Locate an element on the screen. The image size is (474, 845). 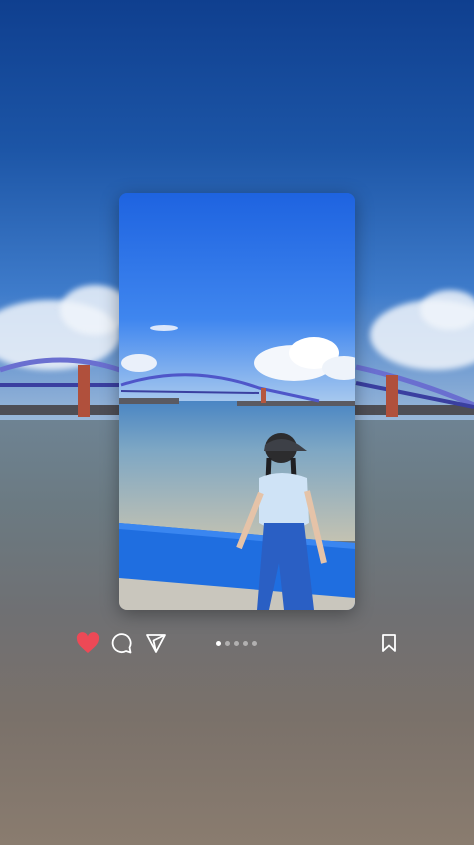
send-icon is located at coordinates (156, 643).